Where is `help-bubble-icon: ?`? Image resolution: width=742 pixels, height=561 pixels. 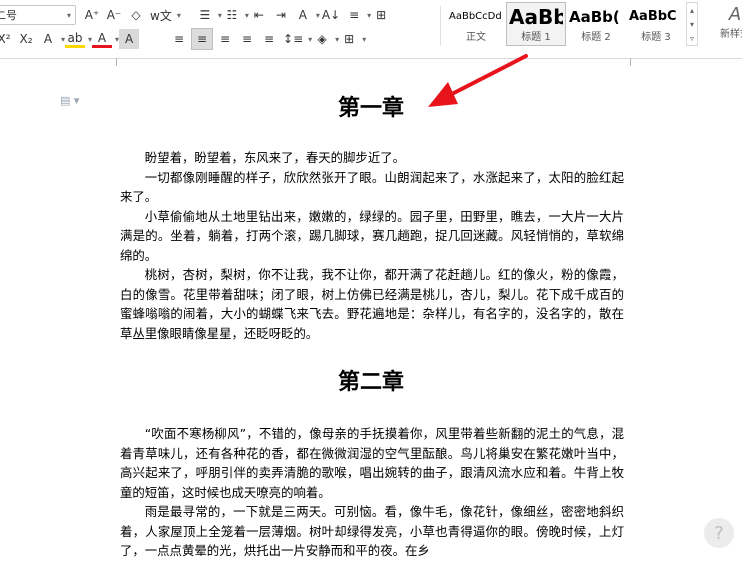 help-bubble-icon: ? is located at coordinates (719, 533).